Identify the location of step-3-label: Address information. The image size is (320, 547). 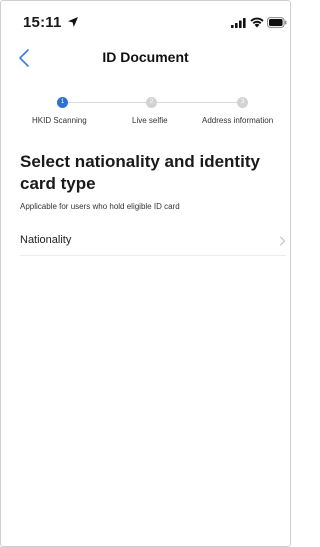
(238, 120).